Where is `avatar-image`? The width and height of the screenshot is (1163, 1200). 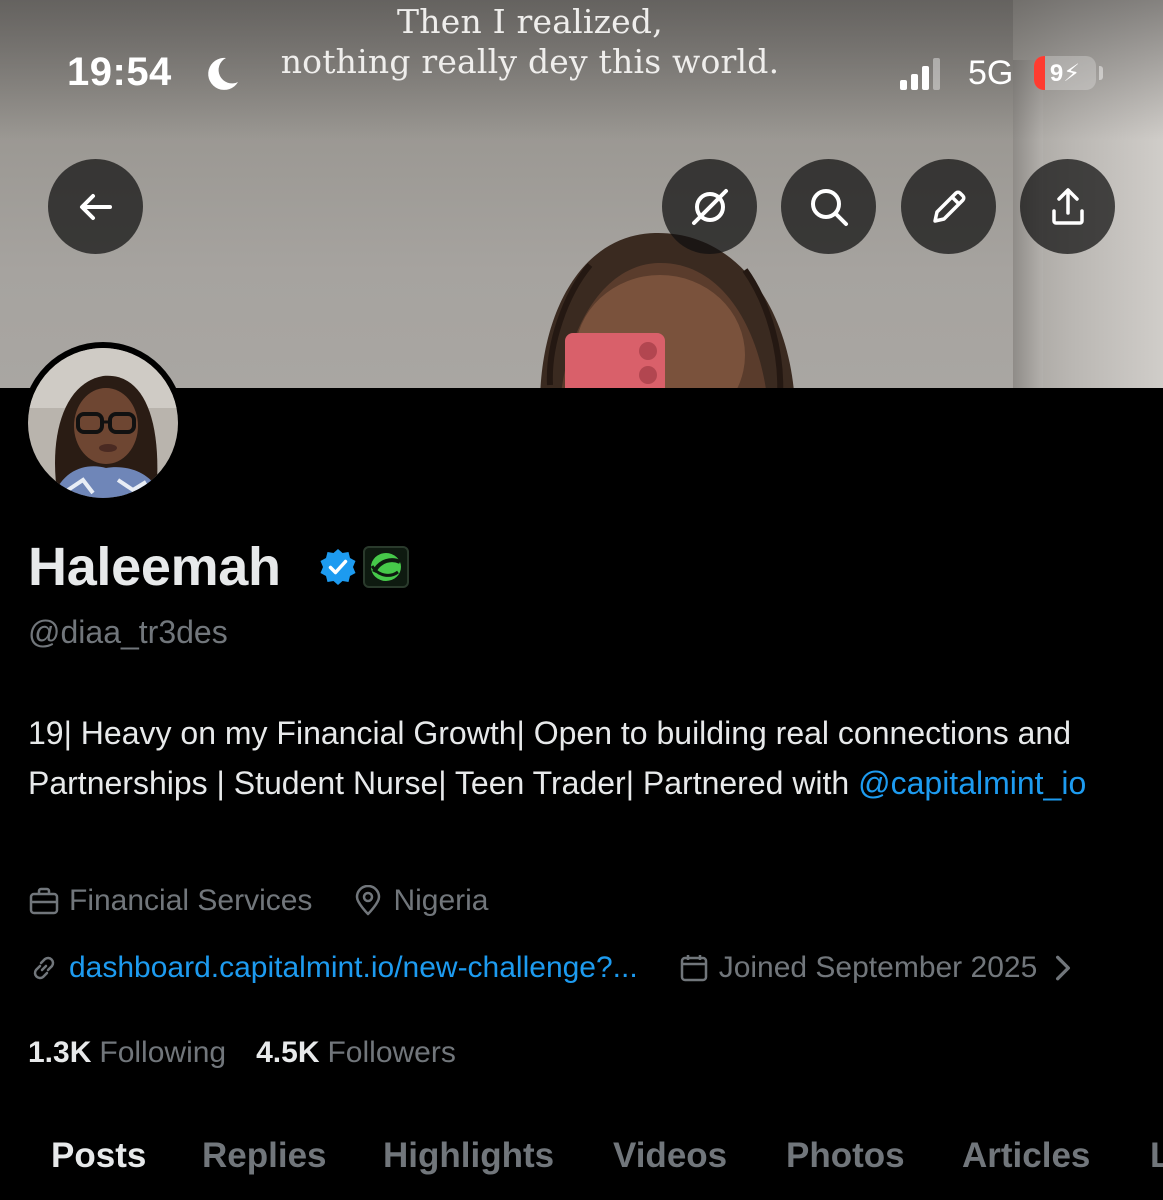
avatar-image is located at coordinates (103, 423).